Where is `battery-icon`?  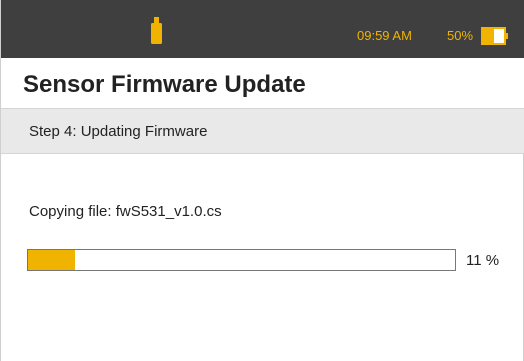
battery-icon is located at coordinates (494, 36).